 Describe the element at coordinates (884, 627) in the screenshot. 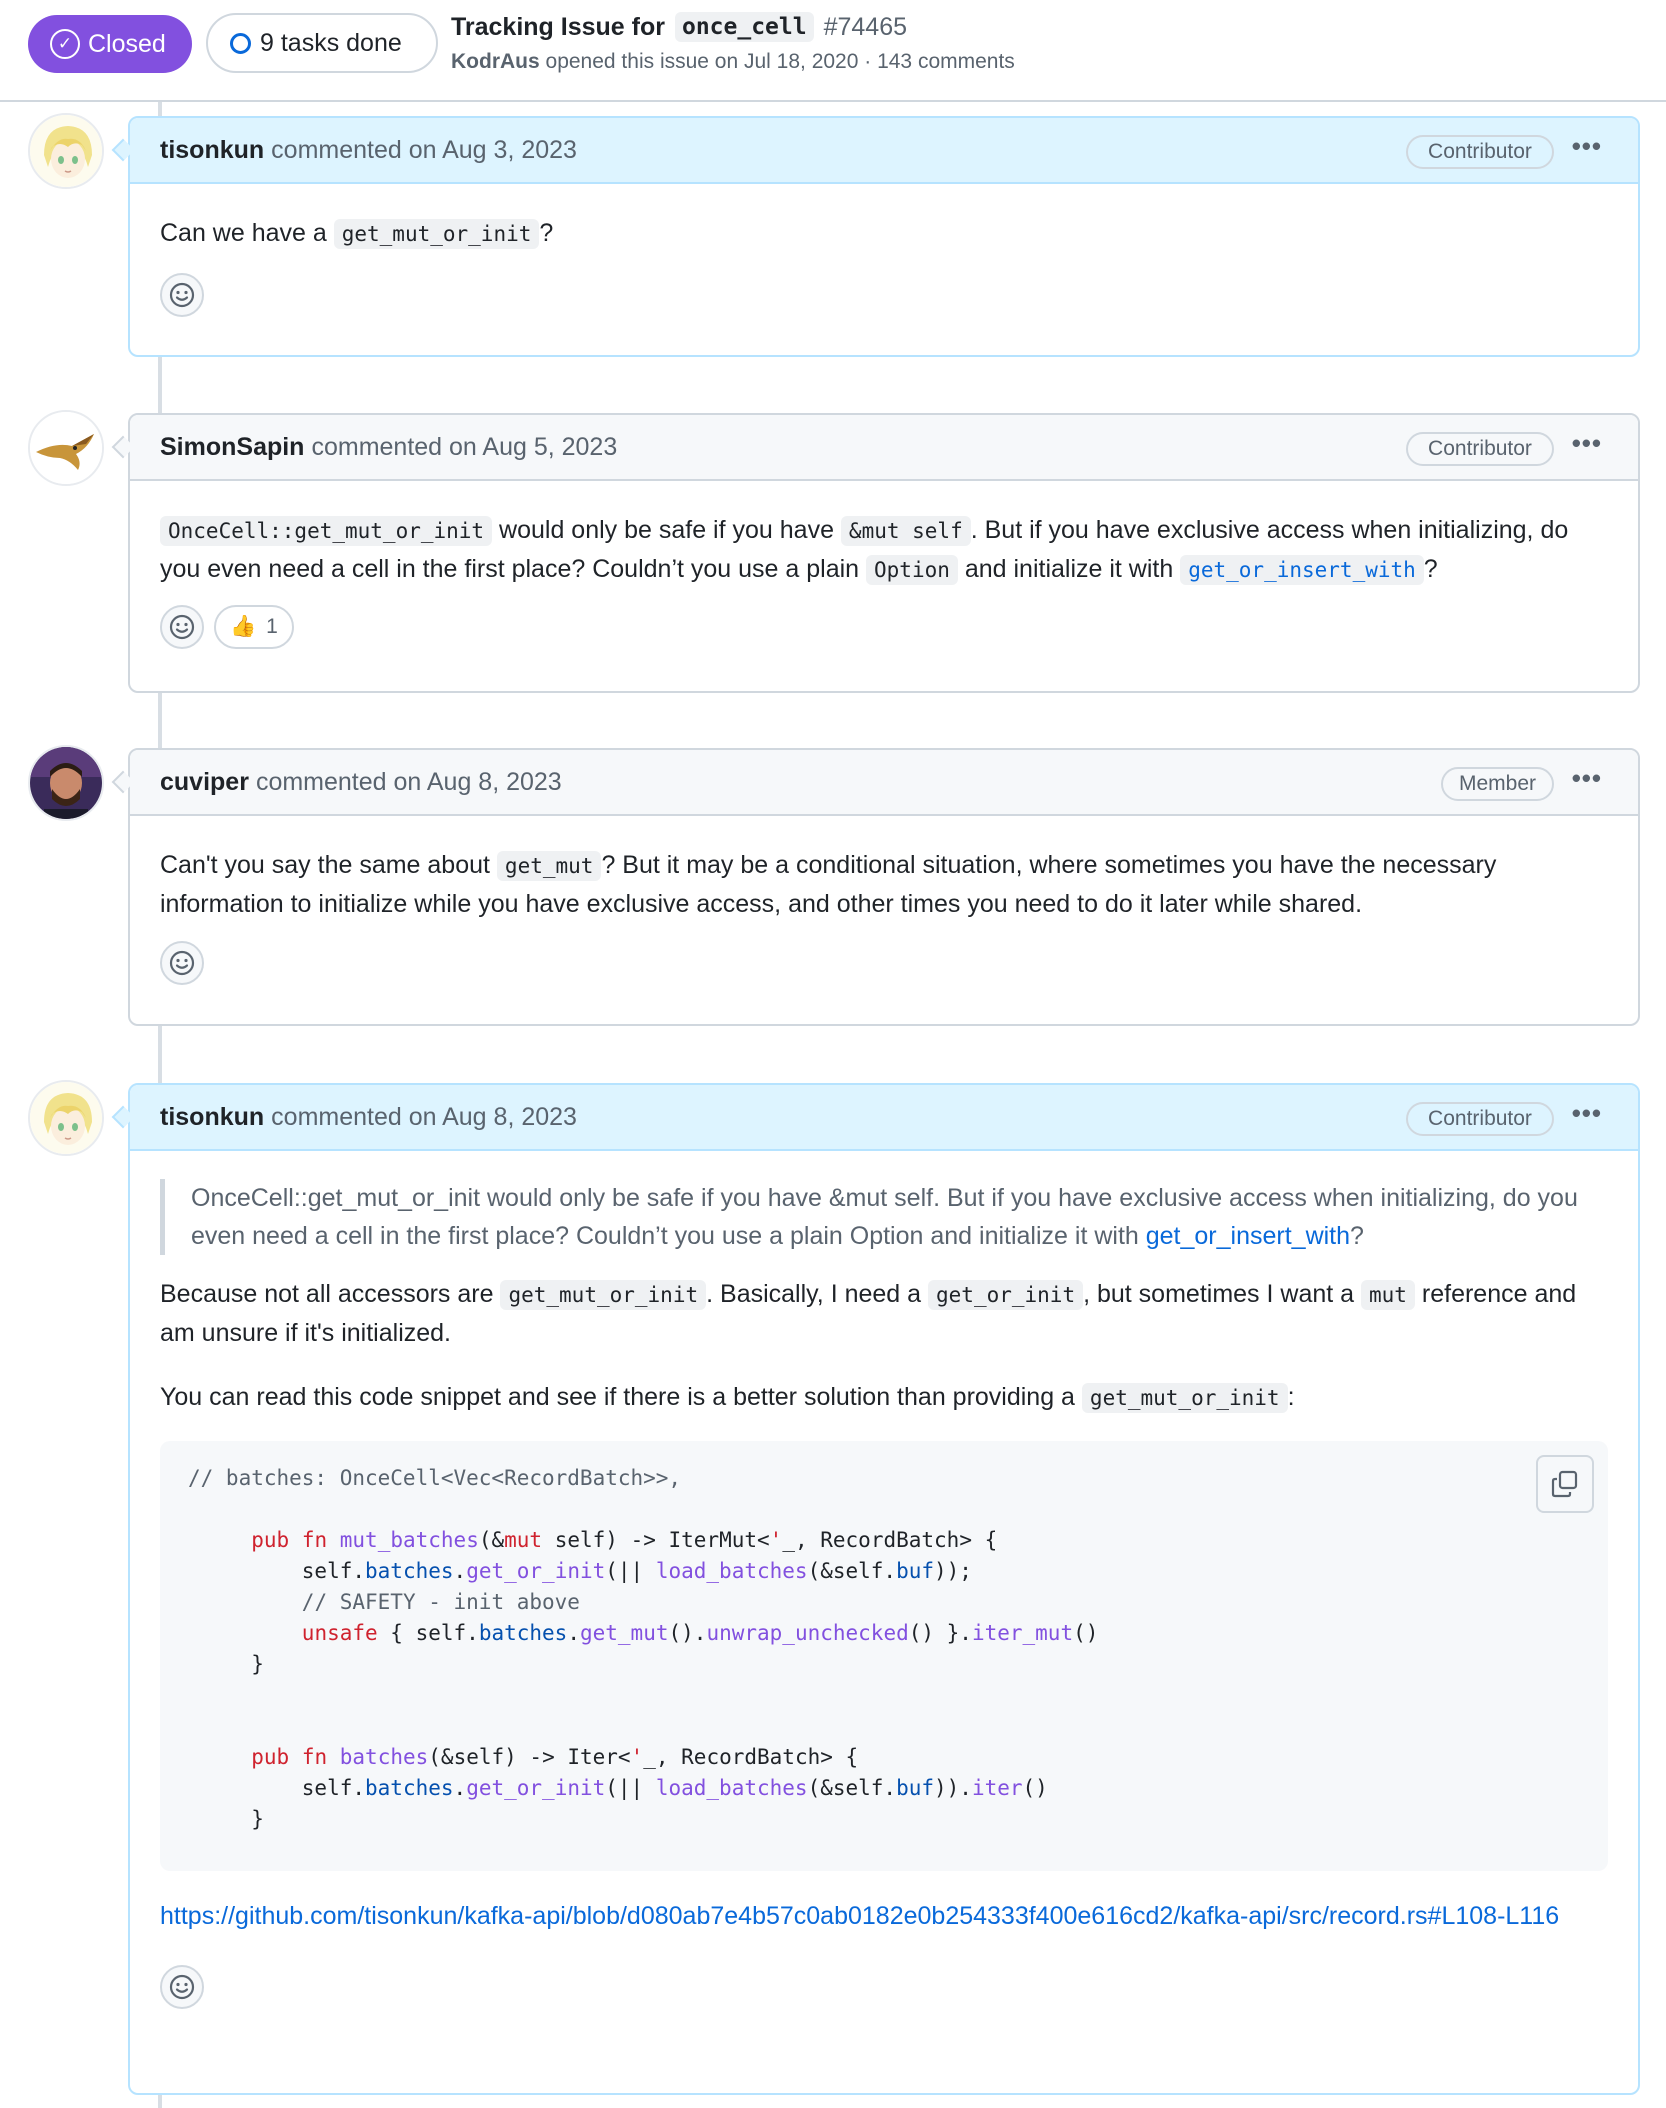

I see `reactions-row: 👍 1` at that location.